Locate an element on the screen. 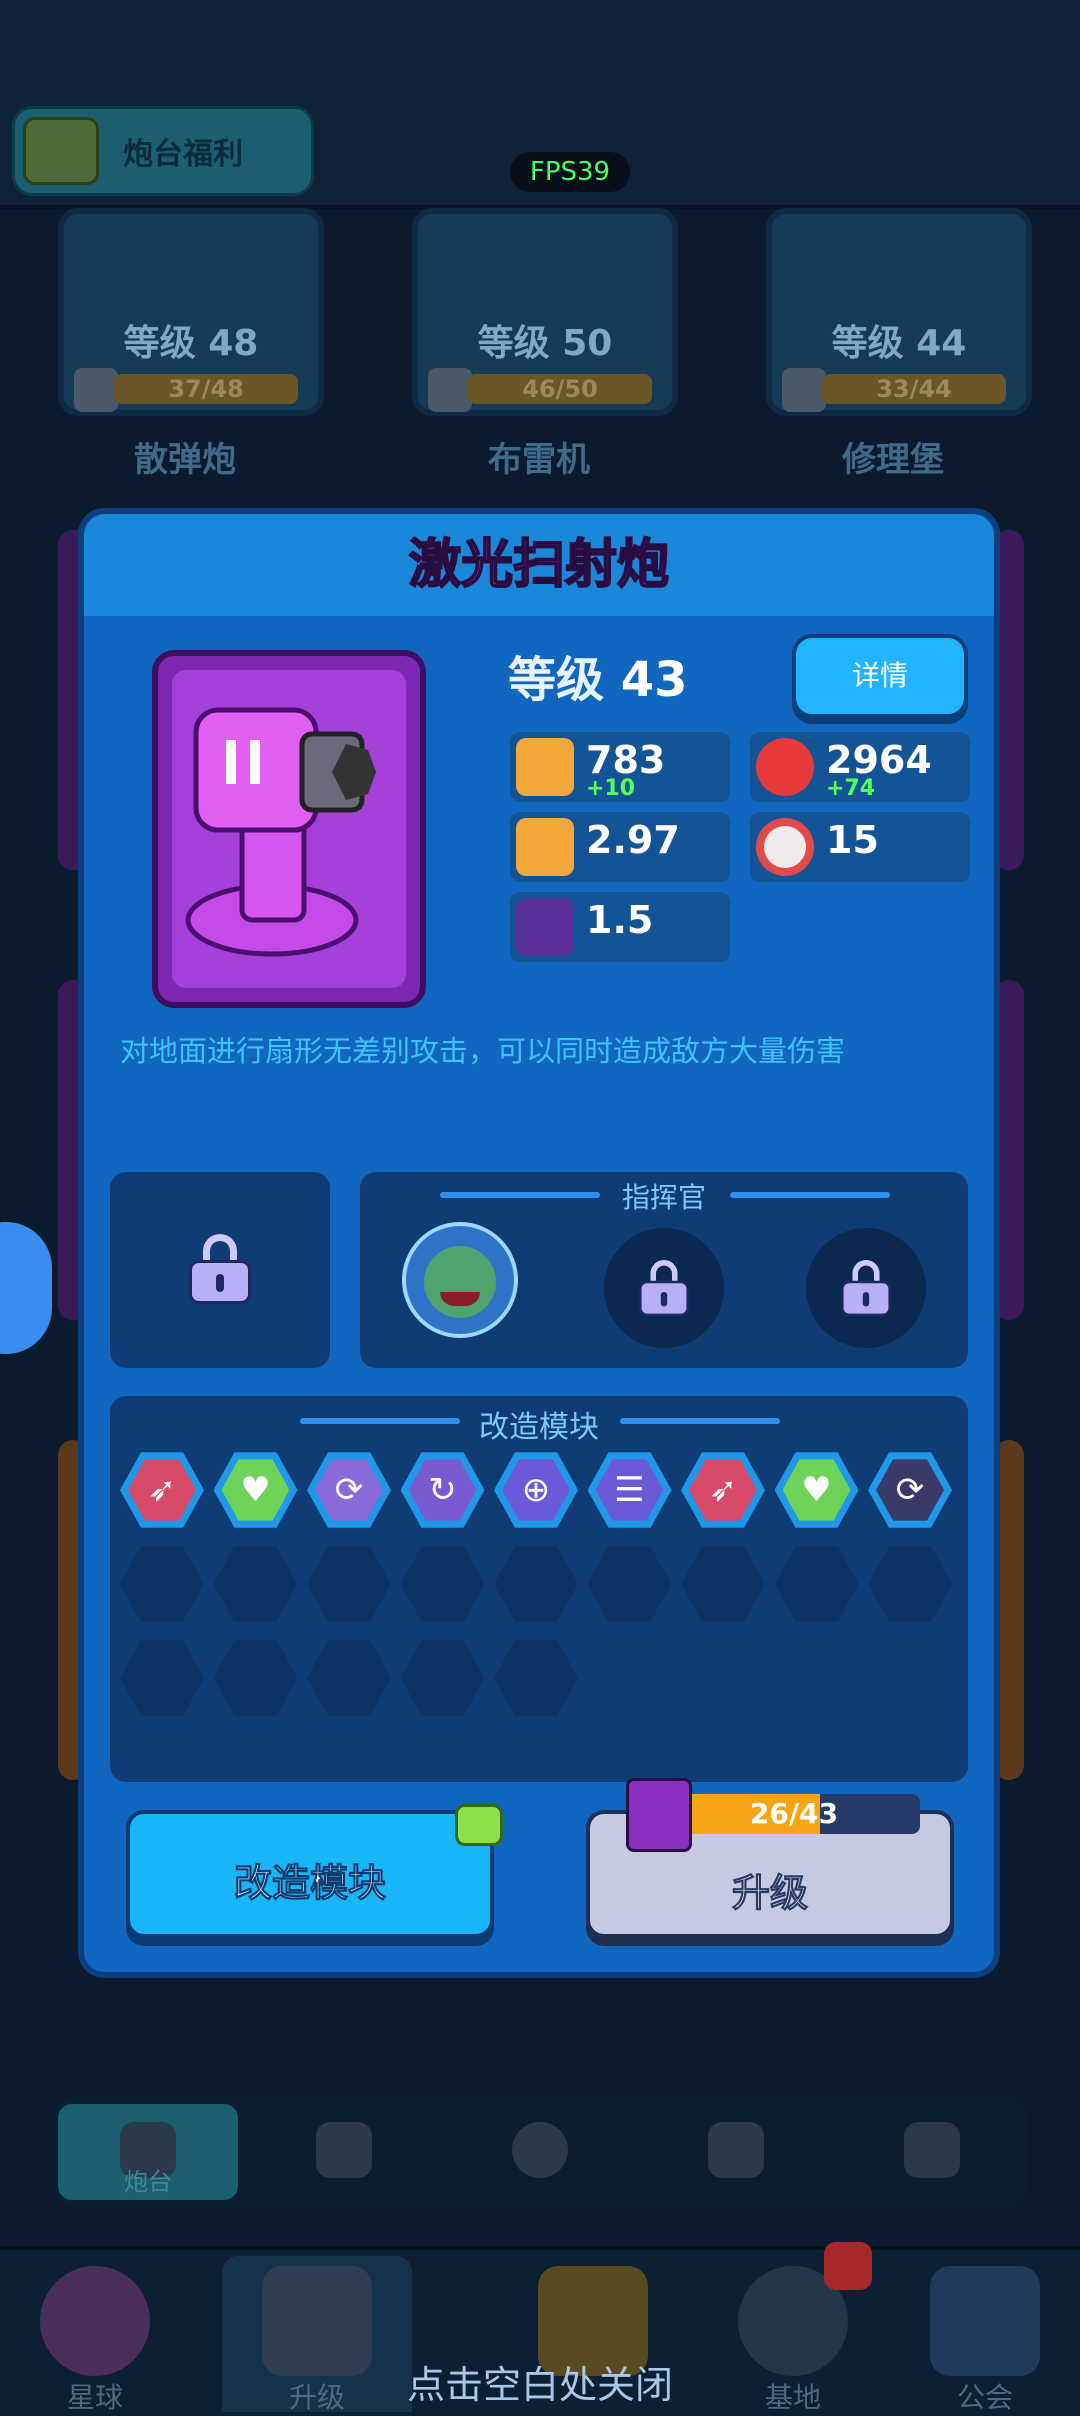 This screenshot has width=1080, height=2416. commander-avatar is located at coordinates (460, 1280).